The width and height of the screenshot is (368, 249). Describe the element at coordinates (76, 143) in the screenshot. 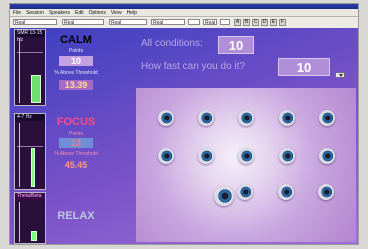

I see `focus-points-value: 13` at that location.